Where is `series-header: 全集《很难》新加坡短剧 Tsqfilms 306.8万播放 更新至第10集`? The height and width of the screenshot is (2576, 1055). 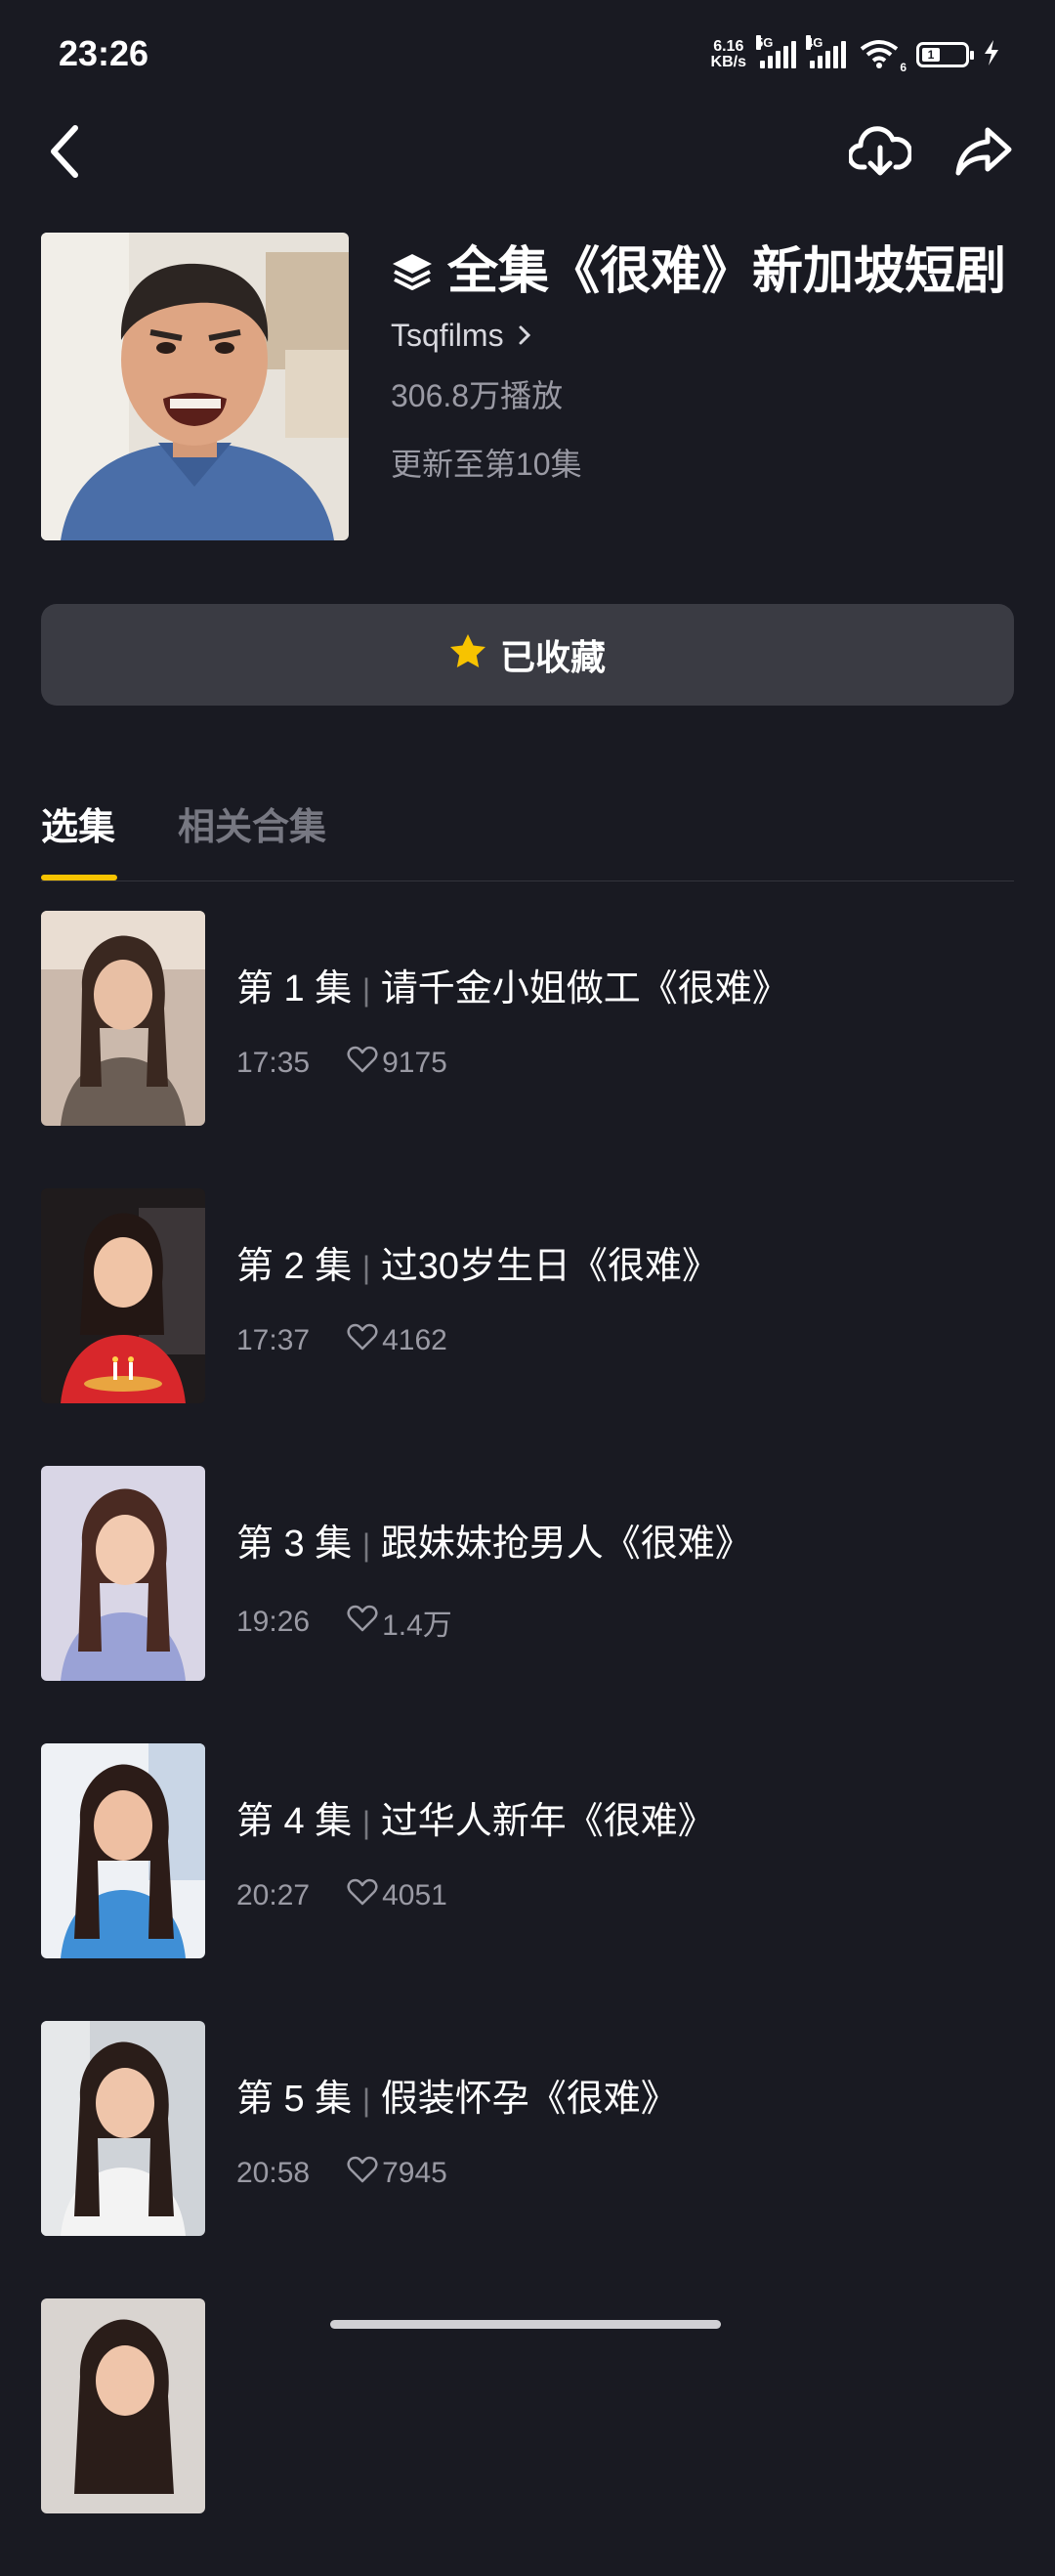 series-header: 全集《很难》新加坡短剧 Tsqfilms 306.8万播放 更新至第10集 is located at coordinates (529, 399).